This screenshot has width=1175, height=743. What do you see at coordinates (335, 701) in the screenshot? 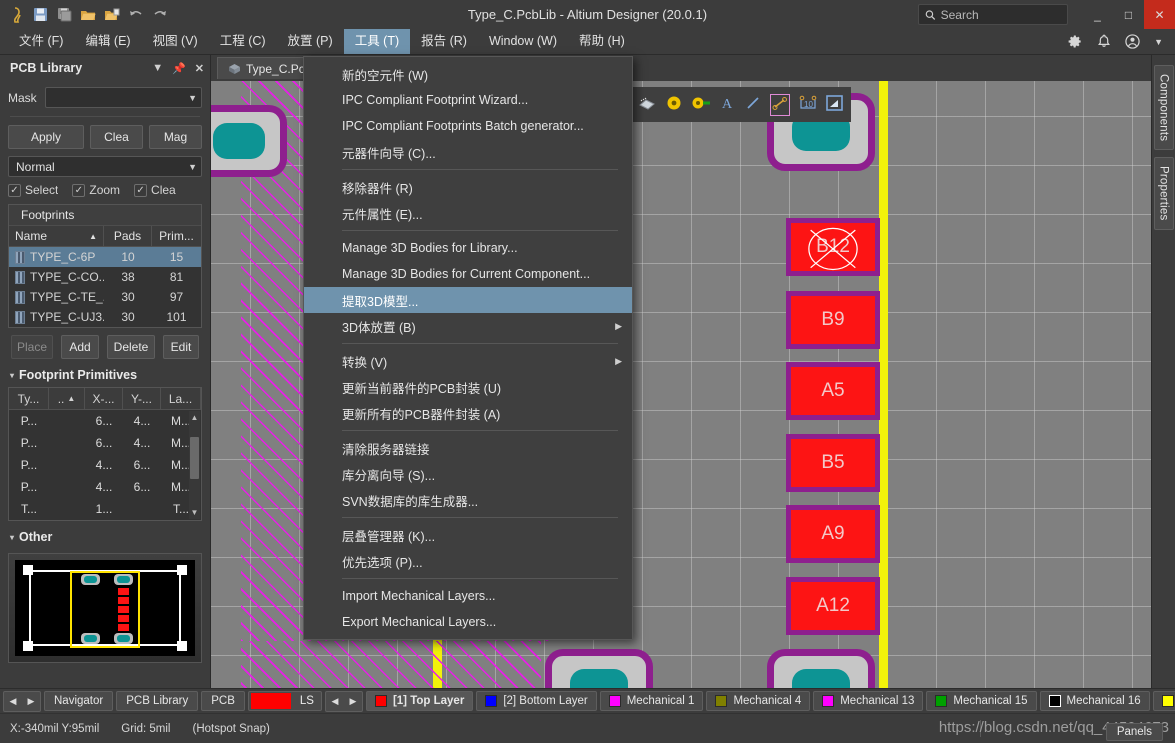
I see `layer-nav-prev: ◀` at bounding box center [335, 701].